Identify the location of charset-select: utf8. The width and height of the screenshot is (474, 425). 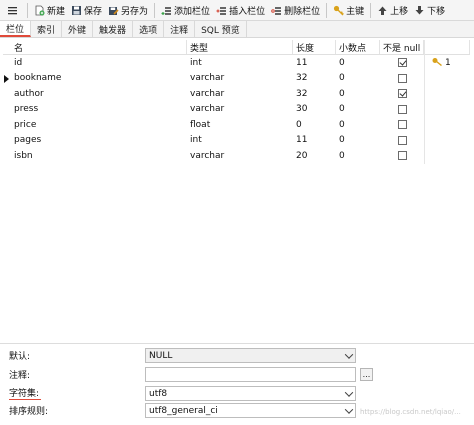
(250, 393).